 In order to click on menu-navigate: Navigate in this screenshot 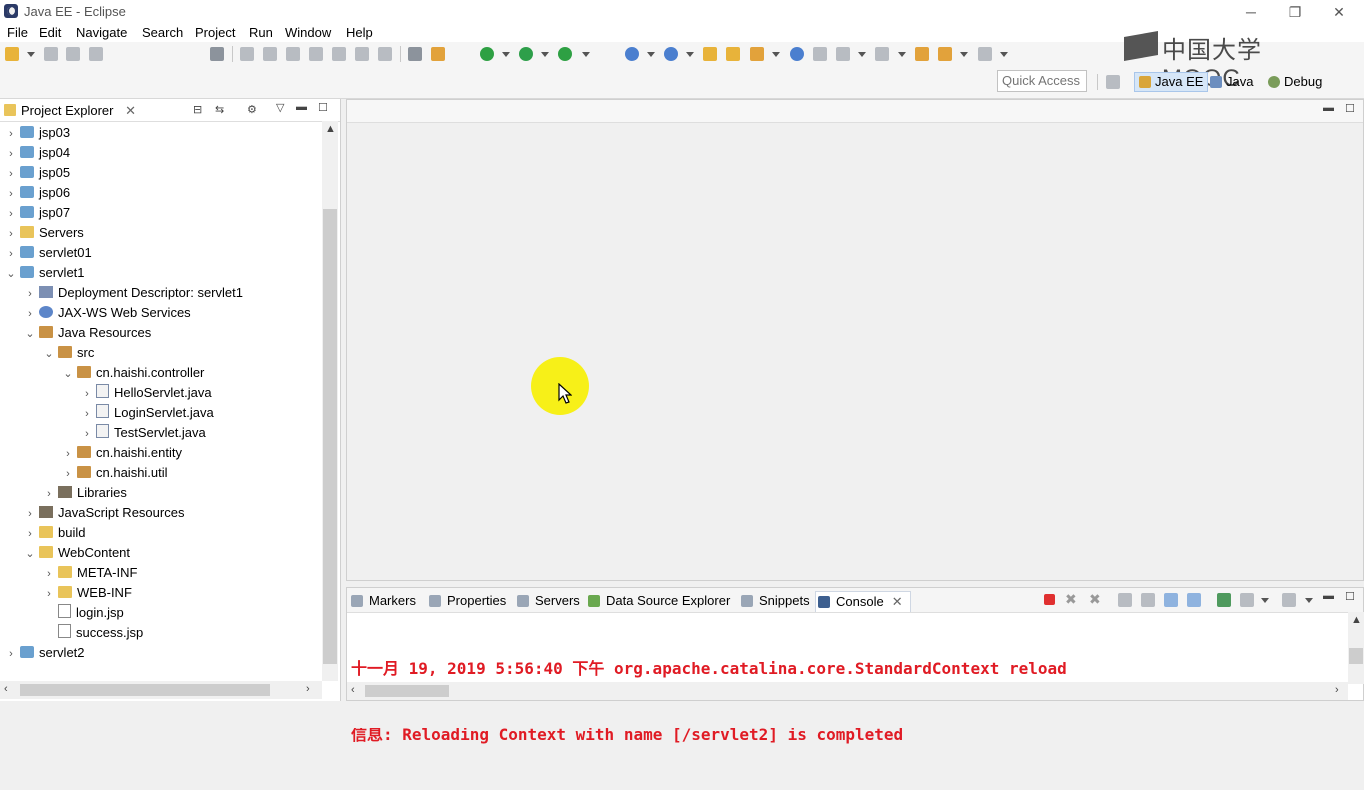, I will do `click(101, 32)`.